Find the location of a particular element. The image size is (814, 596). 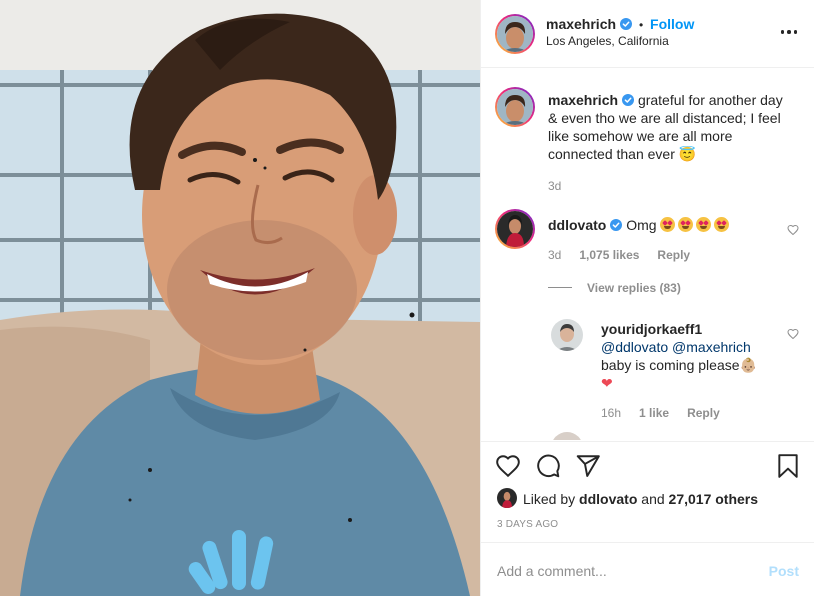

next-reply-avatar is located at coordinates (567, 436).